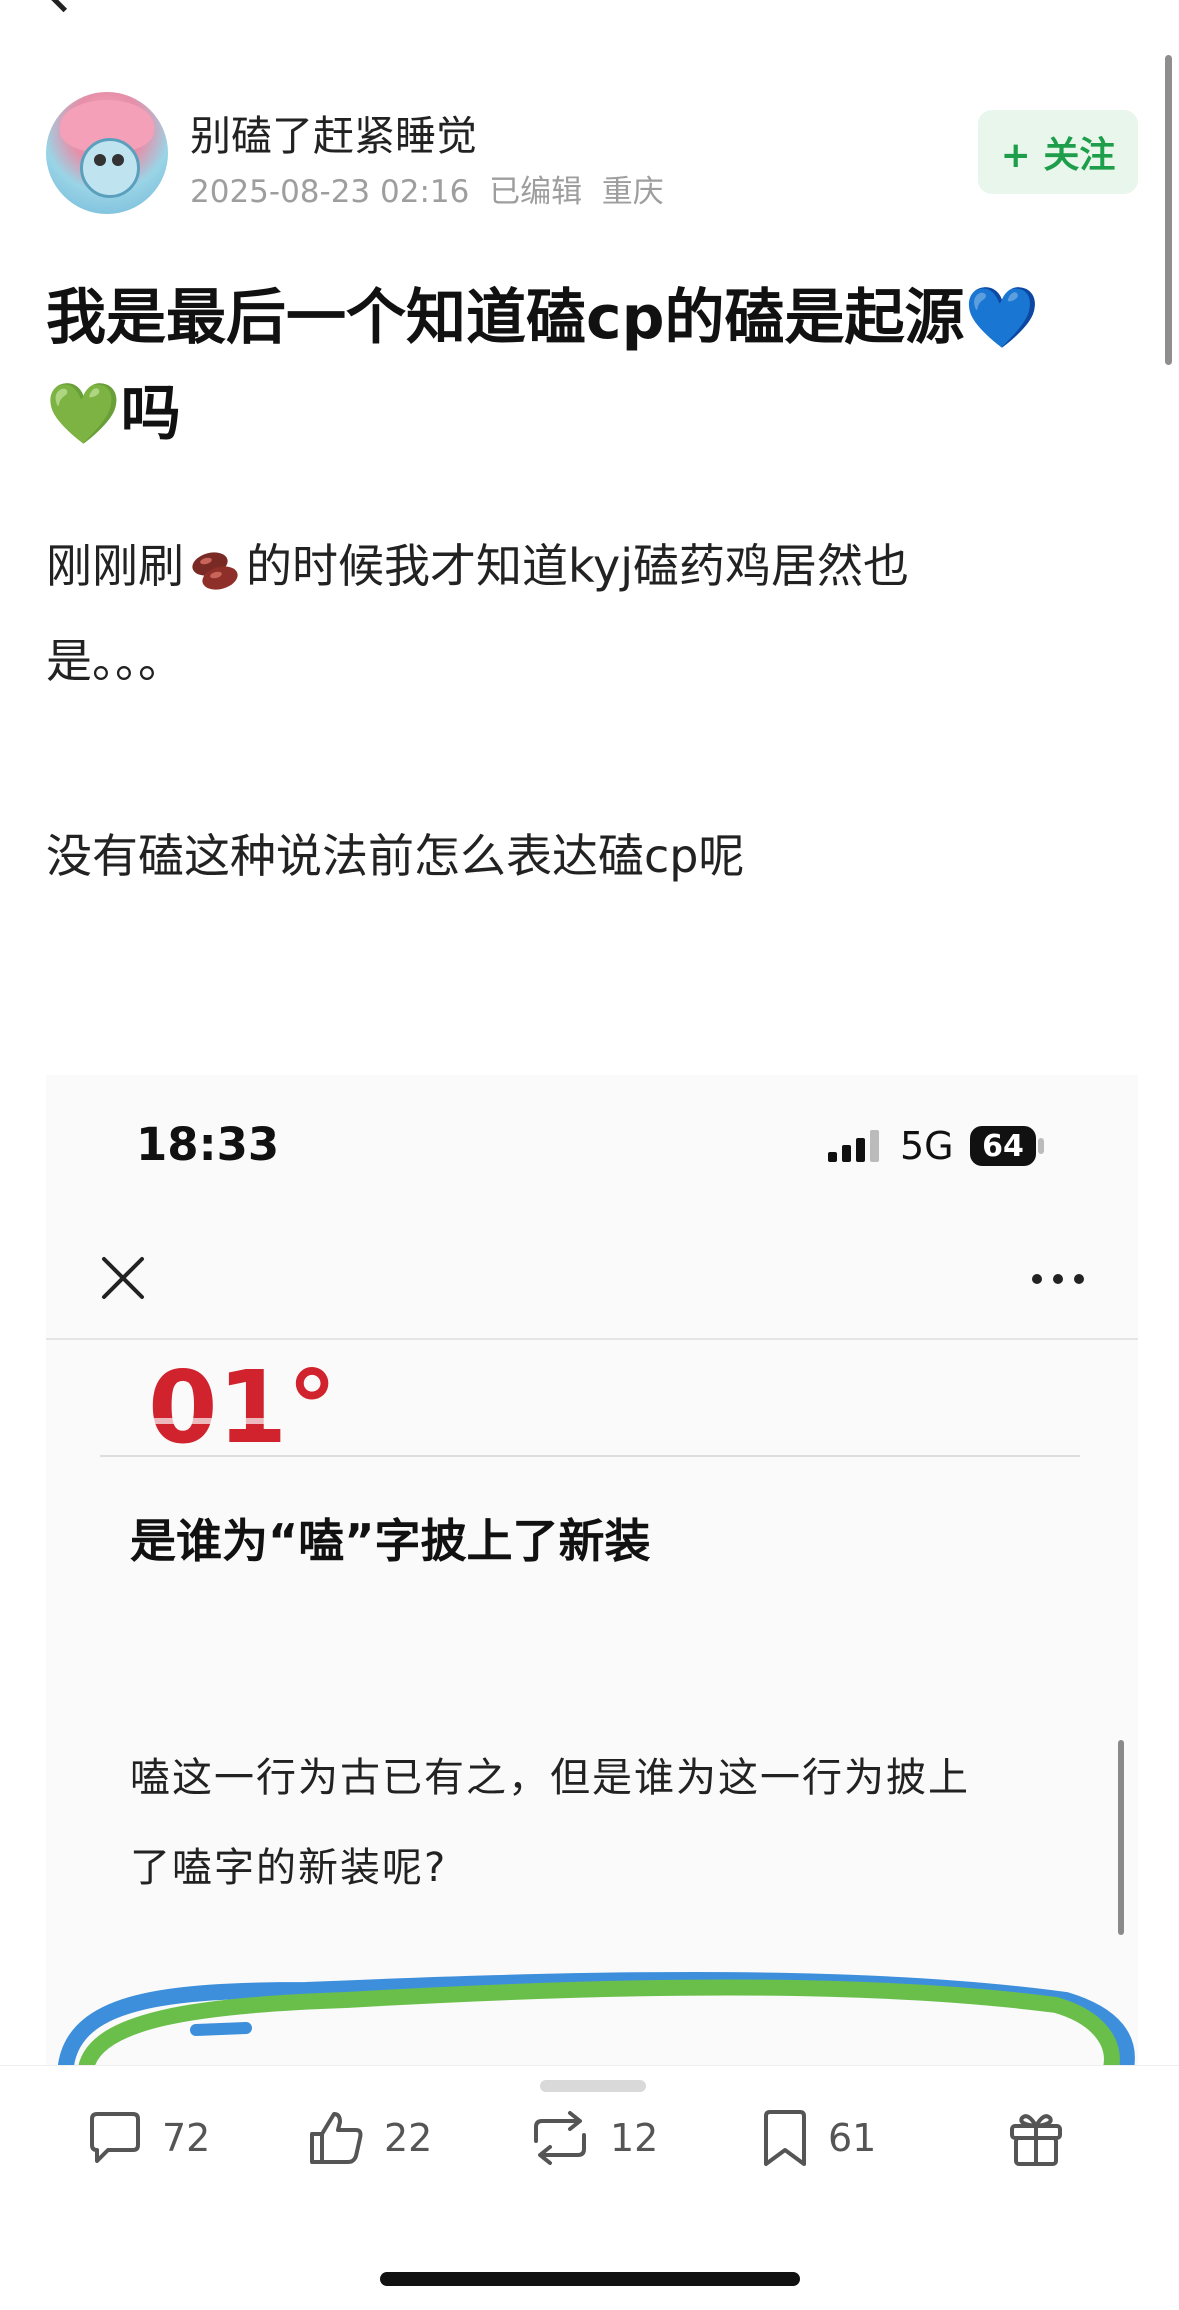 The height and width of the screenshot is (2310, 1179). Describe the element at coordinates (242, 1403) in the screenshot. I see `svg-text: 01°` at that location.